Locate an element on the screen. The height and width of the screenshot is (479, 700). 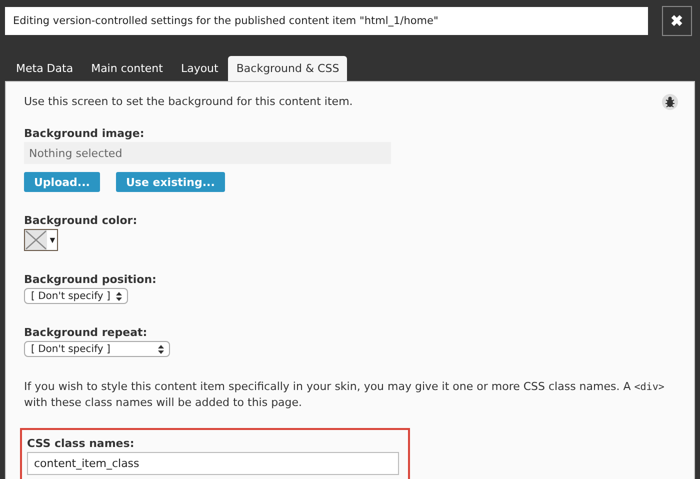
intro-text: Use this screen to set the background for this content item. is located at coordinates (188, 101).